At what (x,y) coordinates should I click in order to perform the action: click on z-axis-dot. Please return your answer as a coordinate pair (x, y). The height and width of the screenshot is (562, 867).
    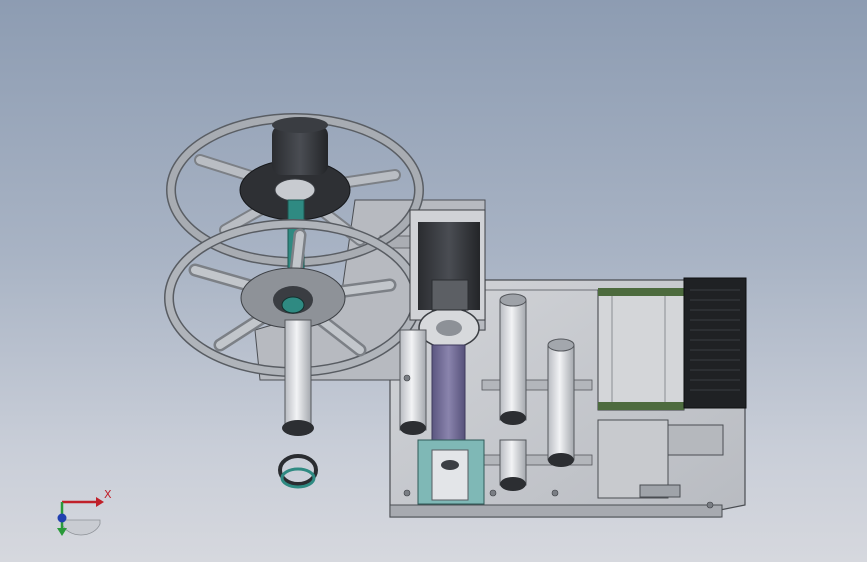
    Looking at the image, I should click on (62, 518).